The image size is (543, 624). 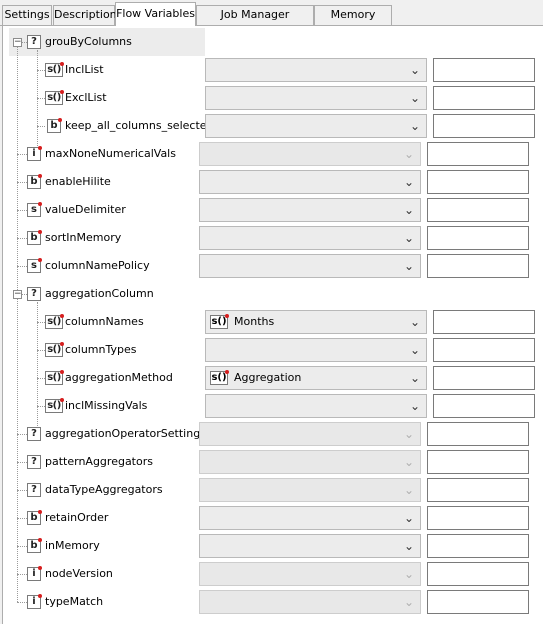 I want to click on max-none-numerical-vals-output-field, so click(x=478, y=154).